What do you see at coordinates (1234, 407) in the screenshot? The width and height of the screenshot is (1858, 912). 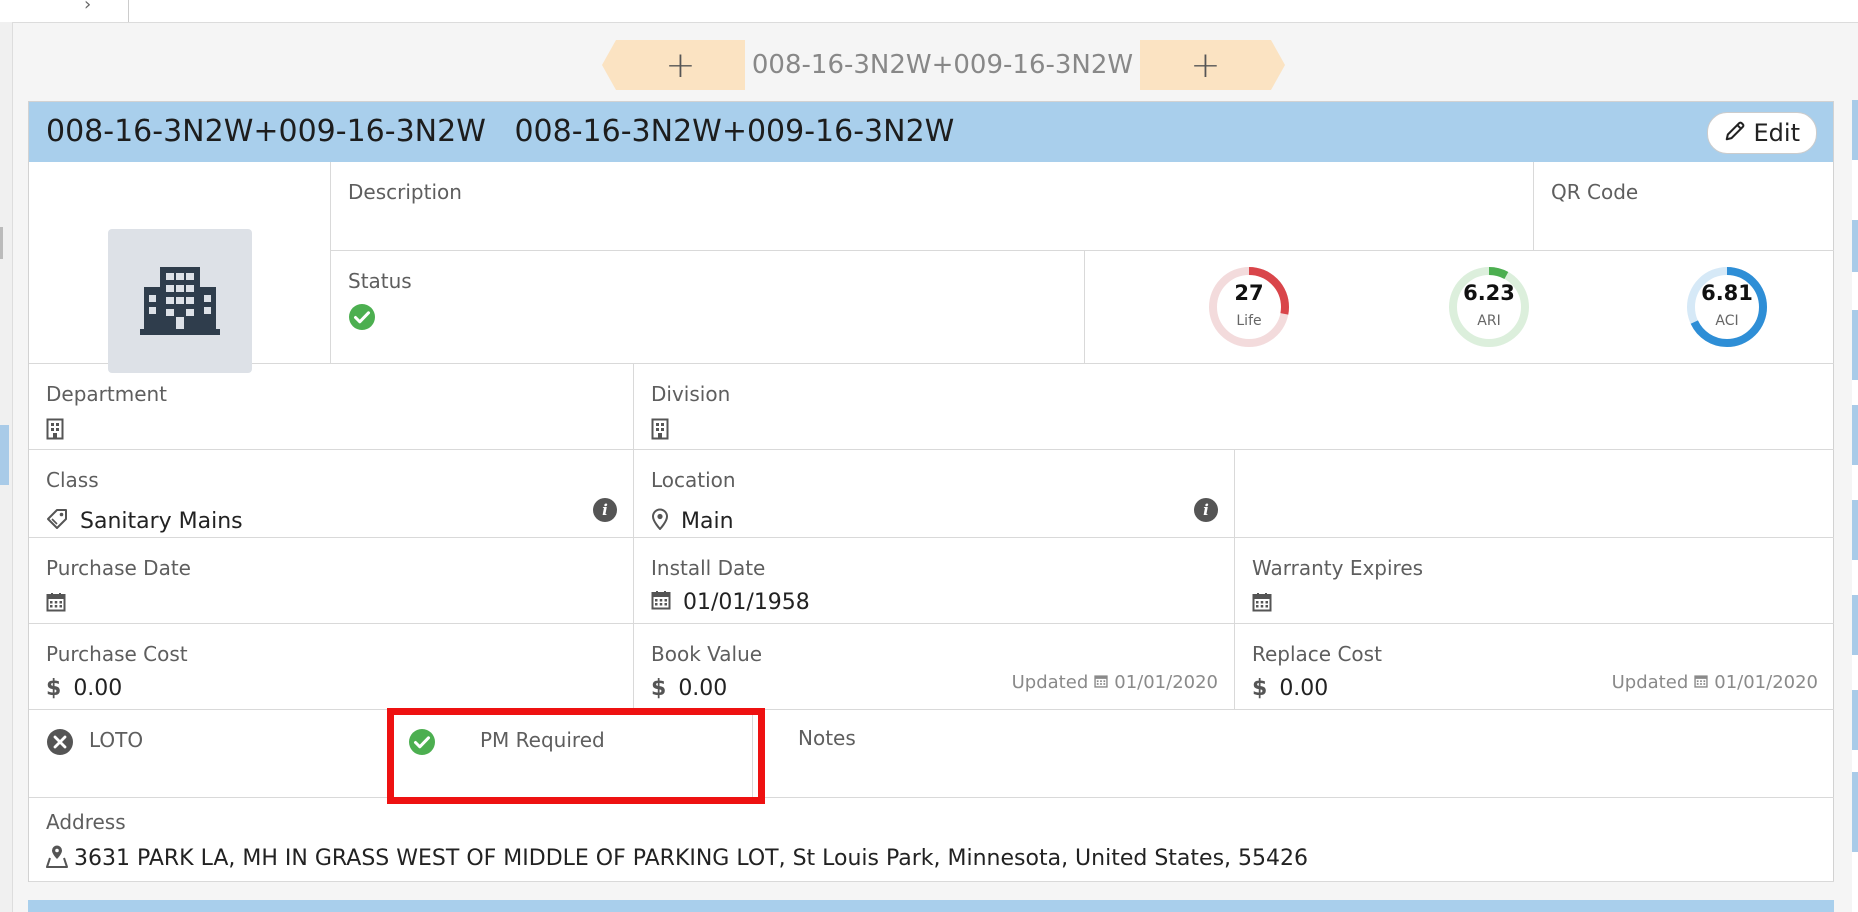 I see `division-cell: Division` at bounding box center [1234, 407].